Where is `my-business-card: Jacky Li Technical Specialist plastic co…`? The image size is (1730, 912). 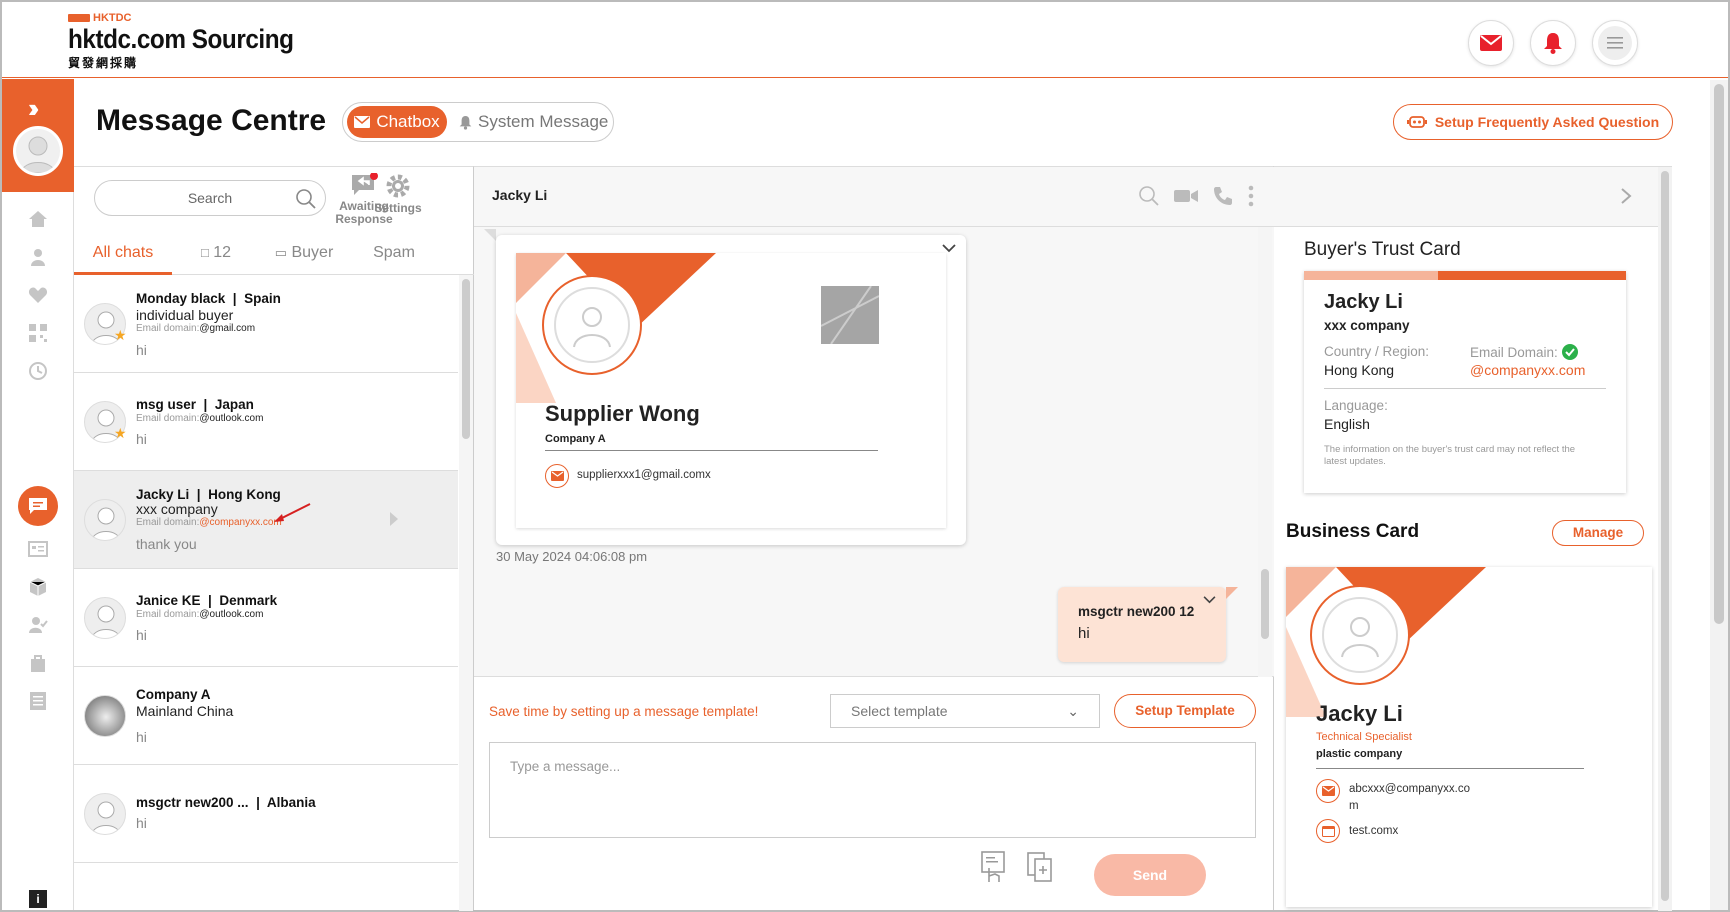
my-business-card: Jacky Li Technical Specialist plastic co… is located at coordinates (1469, 737).